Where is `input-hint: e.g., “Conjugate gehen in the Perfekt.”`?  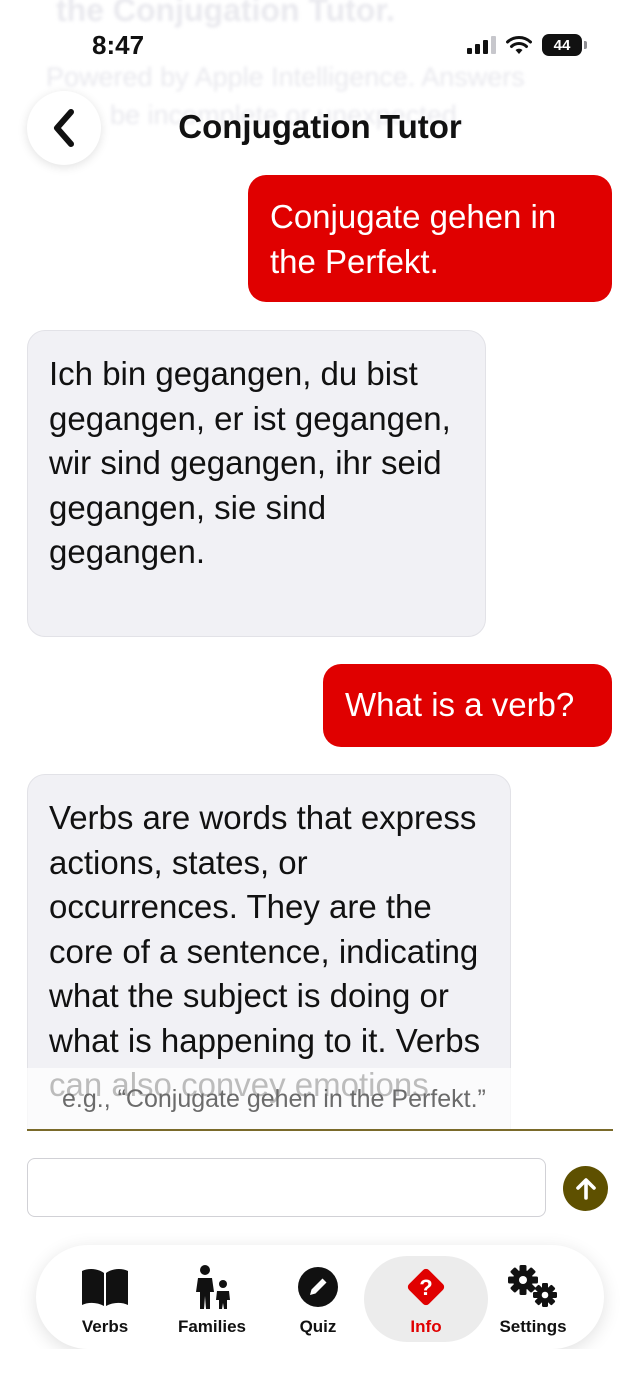
input-hint: e.g., “Conjugate gehen in the Perfekt.” is located at coordinates (274, 1099).